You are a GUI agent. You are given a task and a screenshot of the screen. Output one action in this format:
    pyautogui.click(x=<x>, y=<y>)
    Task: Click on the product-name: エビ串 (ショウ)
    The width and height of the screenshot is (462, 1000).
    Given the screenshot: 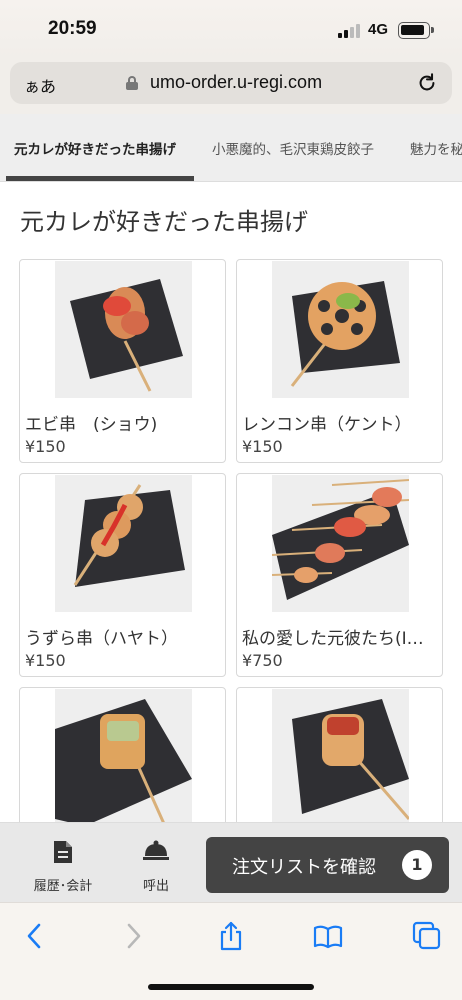 What is the action you would take?
    pyautogui.click(x=91, y=425)
    